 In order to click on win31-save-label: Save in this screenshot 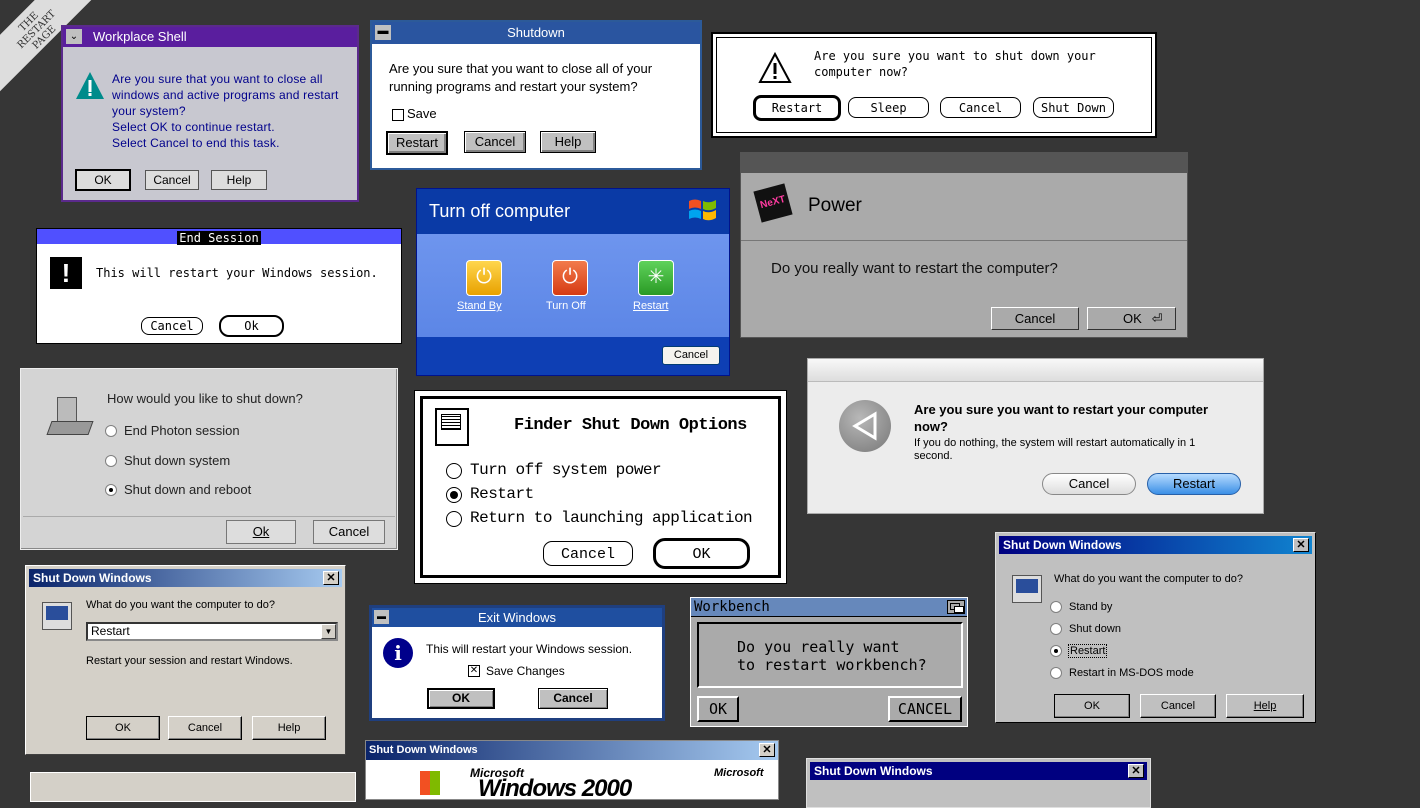, I will do `click(422, 113)`.